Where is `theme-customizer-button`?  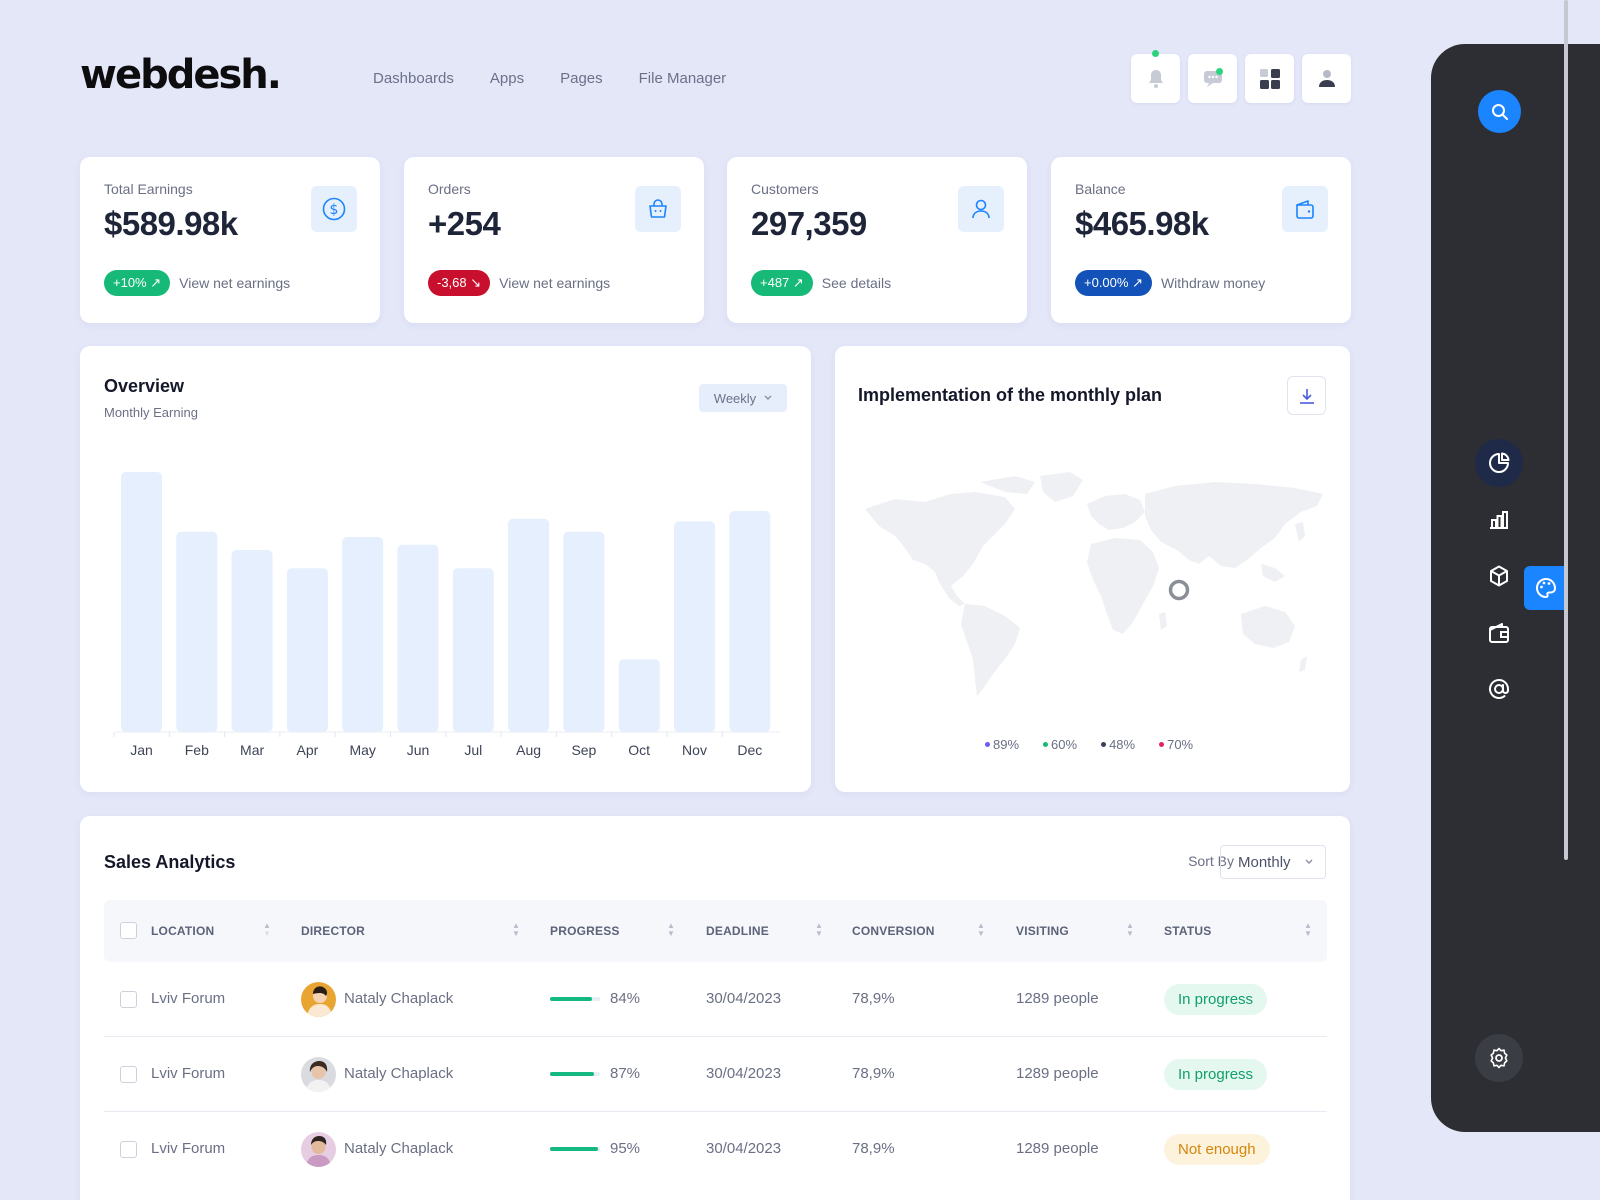 theme-customizer-button is located at coordinates (1546, 588).